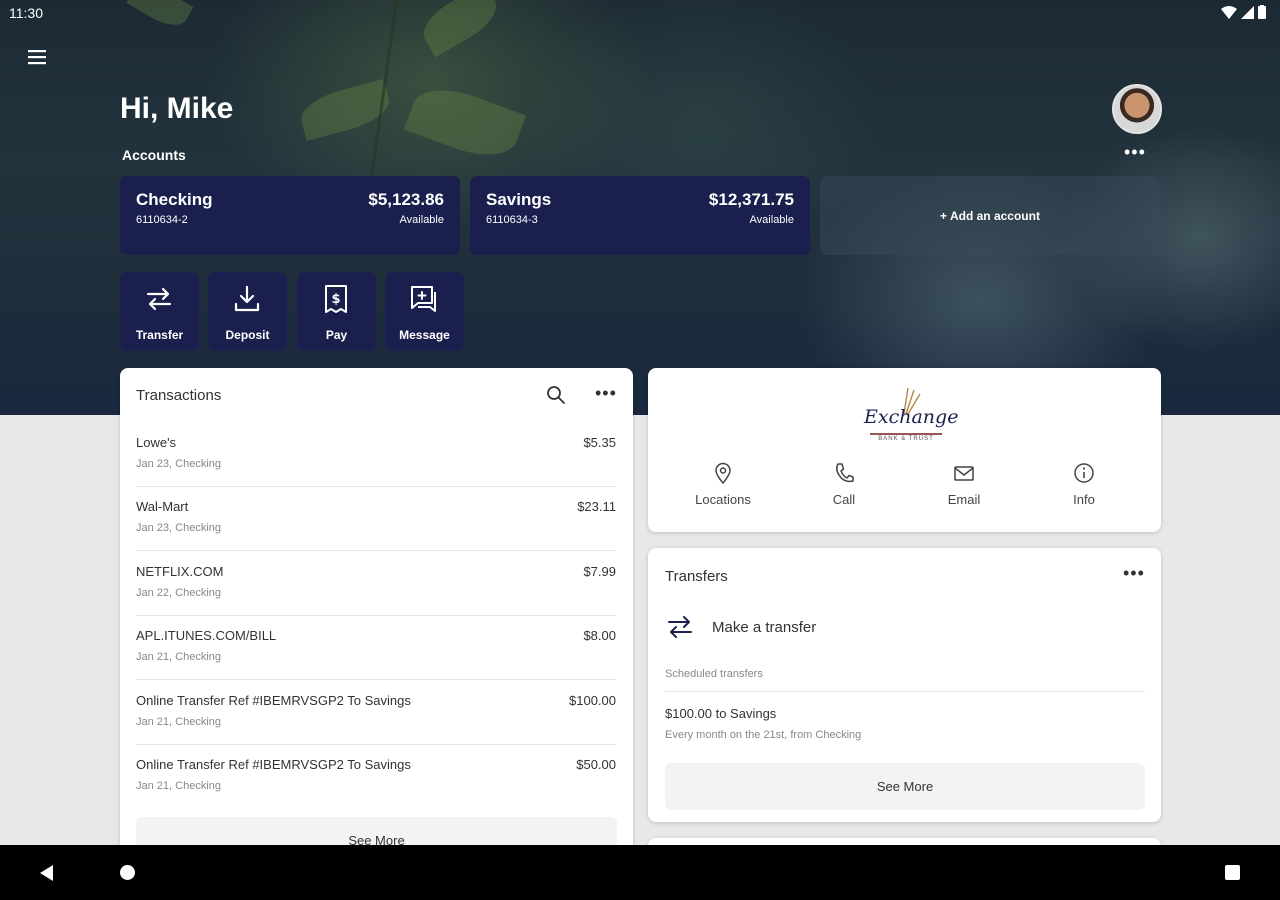 The width and height of the screenshot is (1280, 900). Describe the element at coordinates (465, 122) in the screenshot. I see `leaf-decoration` at that location.